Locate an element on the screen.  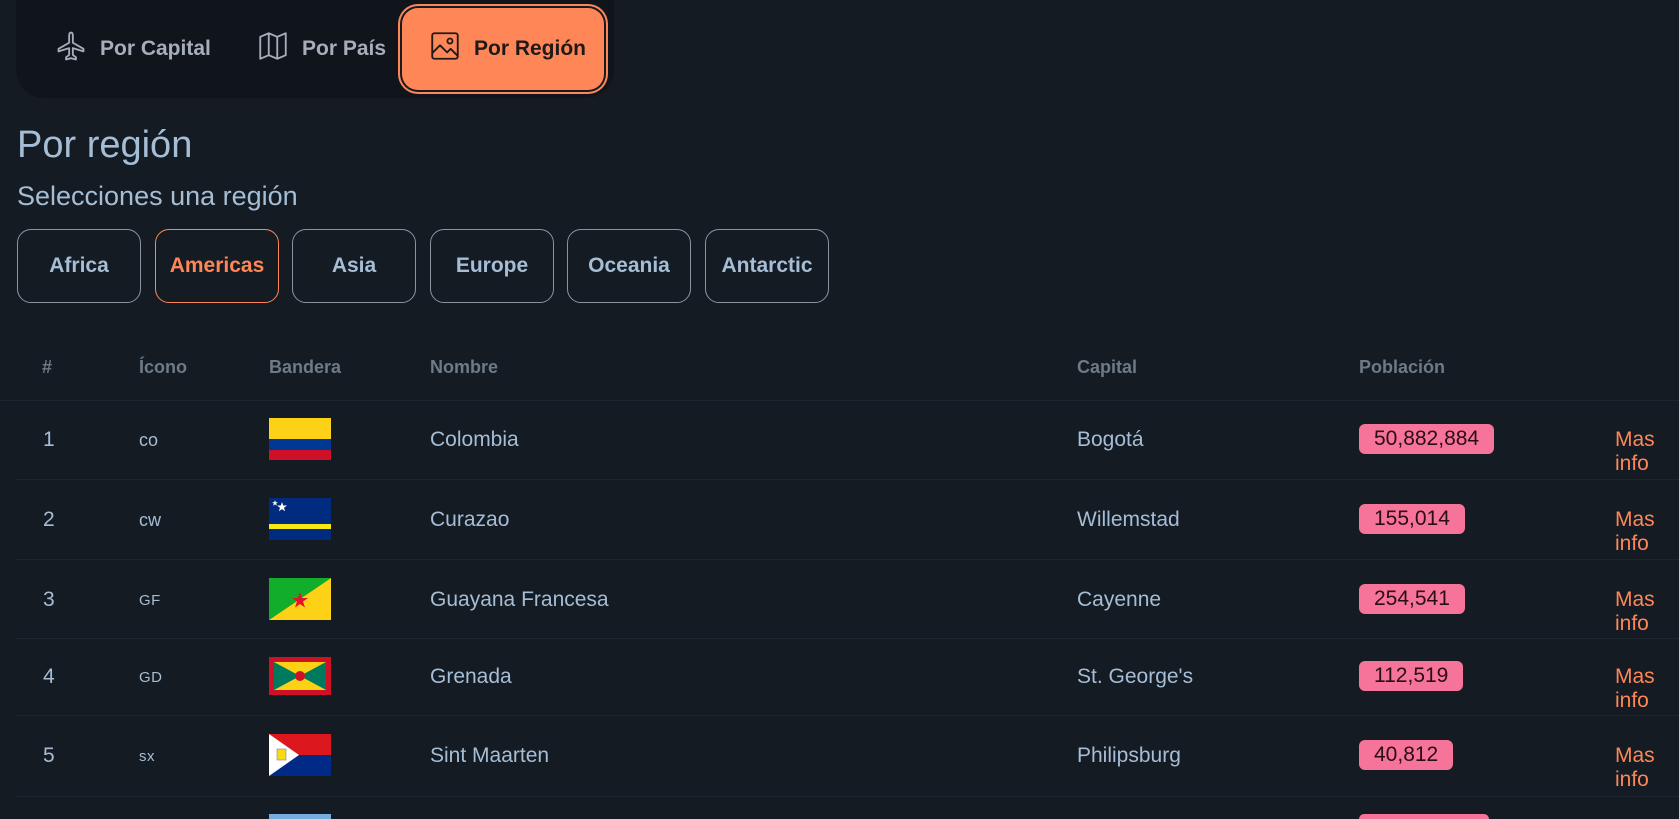
region-button-asia: Asia is located at coordinates (354, 266).